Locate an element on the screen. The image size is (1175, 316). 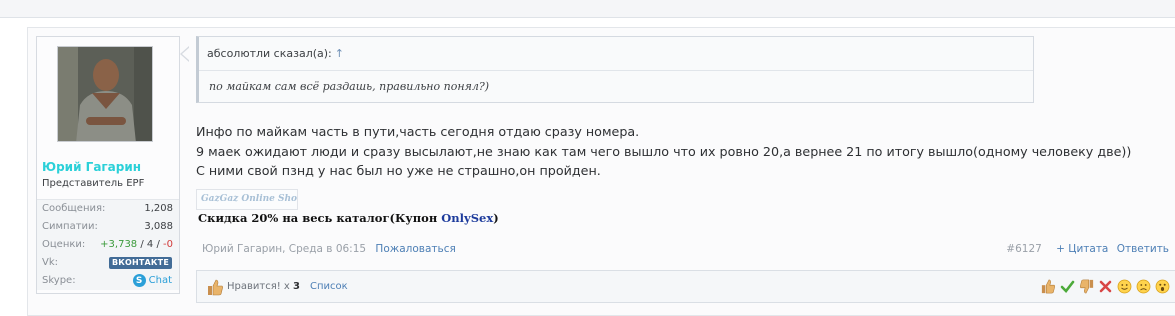
stat-messages: Сообщения: 1,208 is located at coordinates (108, 209).